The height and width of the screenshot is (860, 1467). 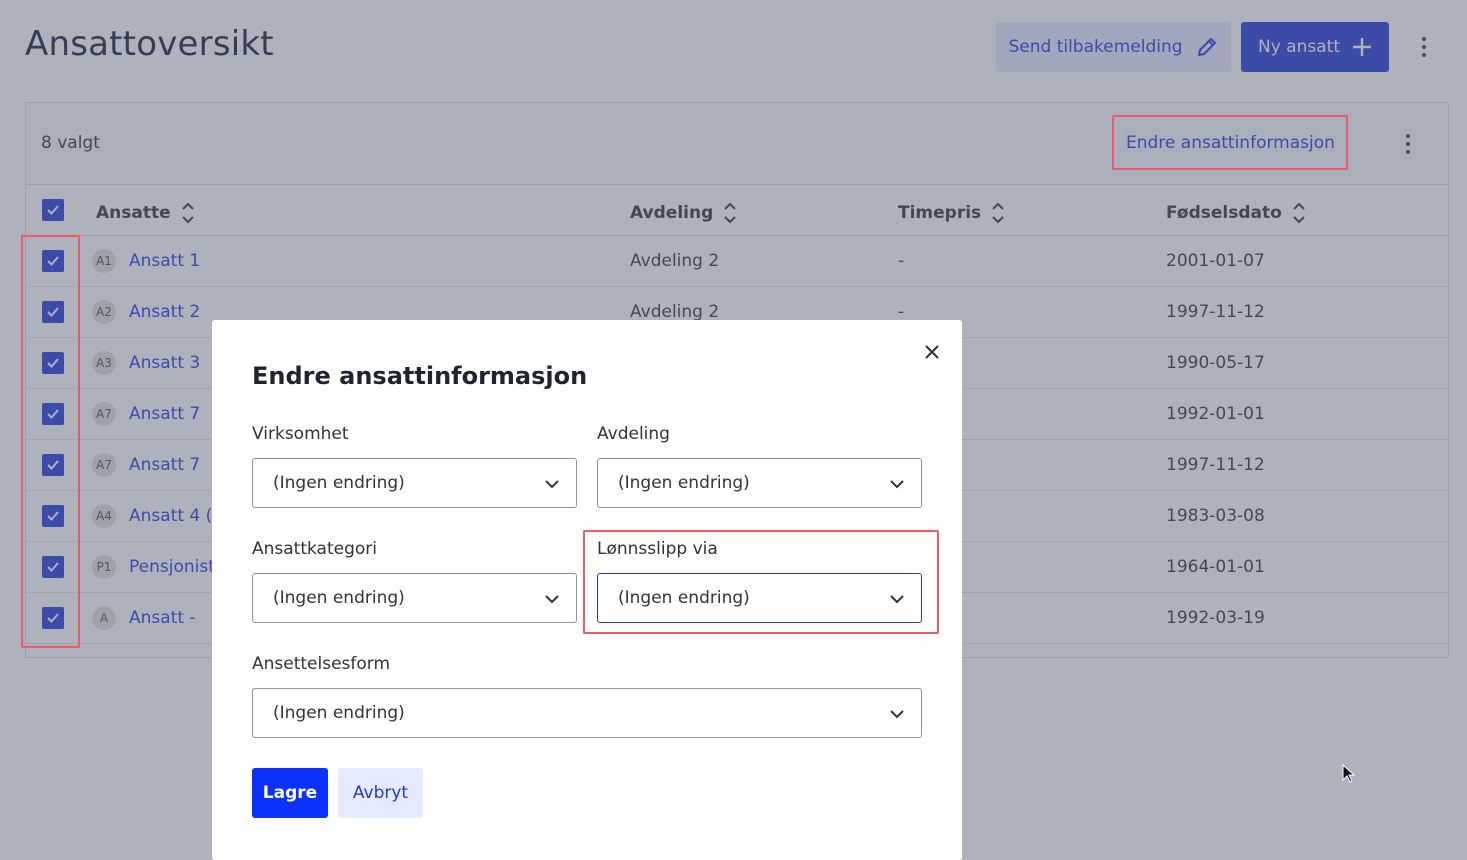 What do you see at coordinates (932, 352) in the screenshot?
I see `close-icon` at bounding box center [932, 352].